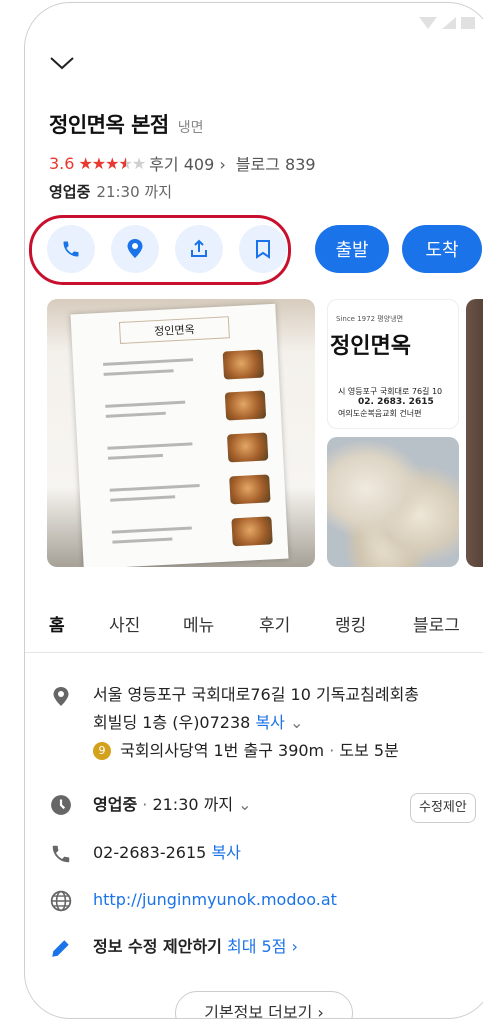  I want to click on copy-address-button: 복사, so click(269, 722).